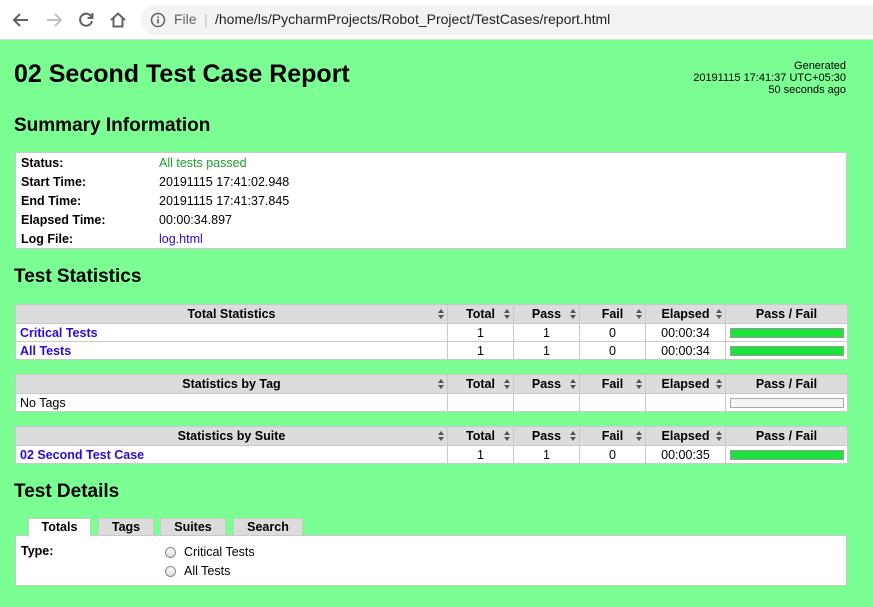 The image size is (873, 607). What do you see at coordinates (78, 276) in the screenshot?
I see `statistics-heading: Test Statistics` at bounding box center [78, 276].